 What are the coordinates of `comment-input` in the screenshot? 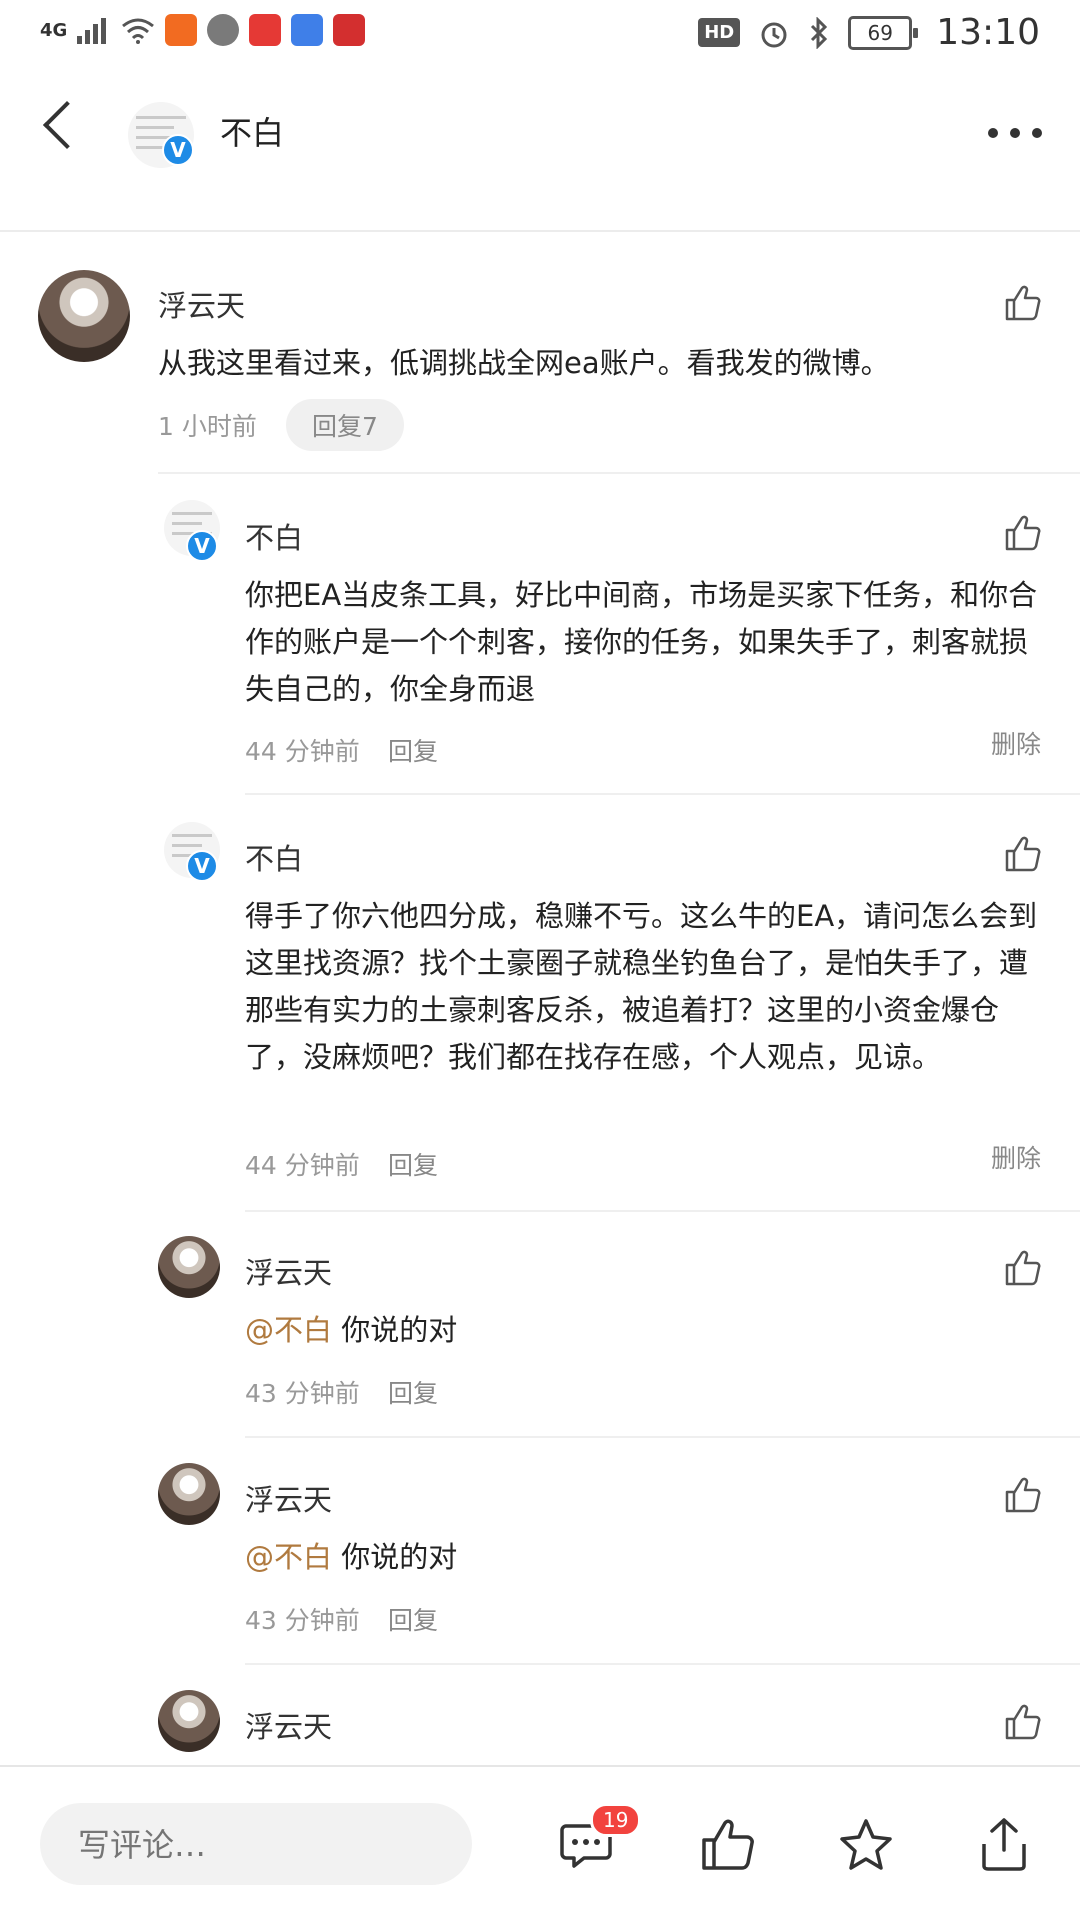 It's located at (256, 1845).